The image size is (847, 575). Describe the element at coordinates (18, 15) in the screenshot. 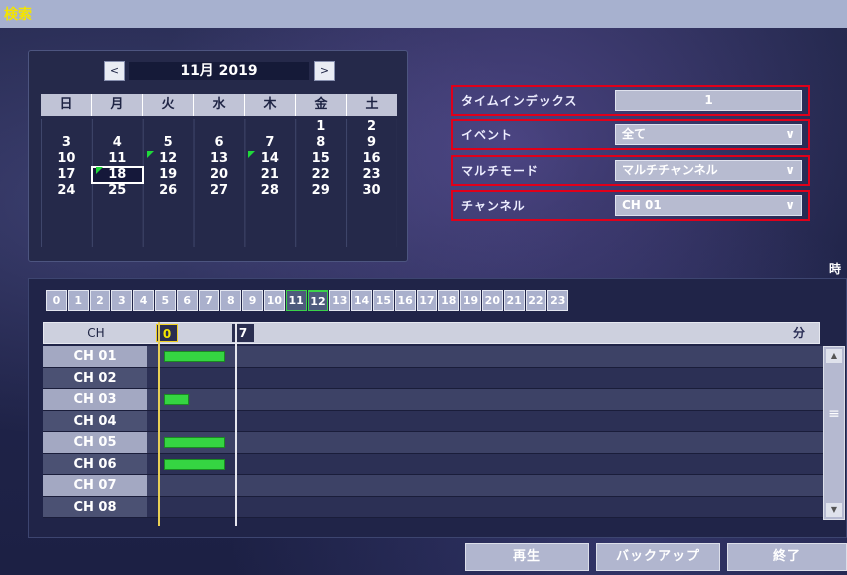

I see `window-title: 検索` at that location.